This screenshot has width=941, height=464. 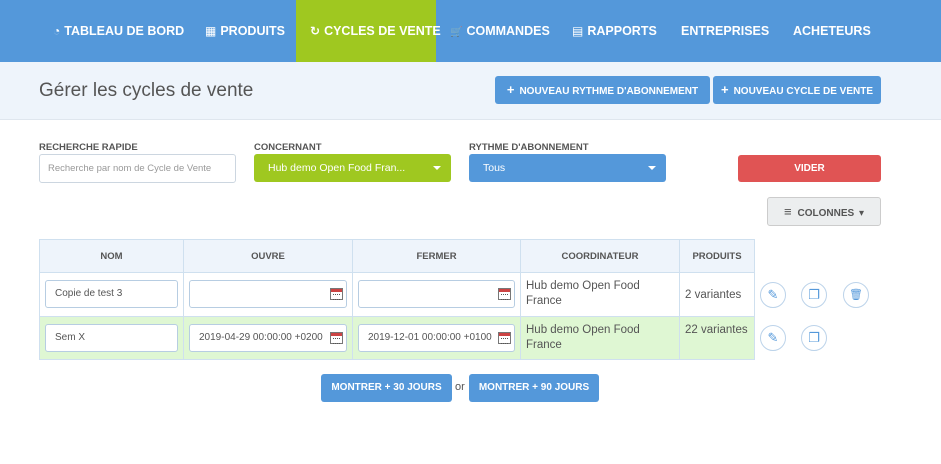 I want to click on new-subscription-rhythm-button: + NOUVEAU RYTHME D'ABONNEMENT, so click(x=602, y=90).